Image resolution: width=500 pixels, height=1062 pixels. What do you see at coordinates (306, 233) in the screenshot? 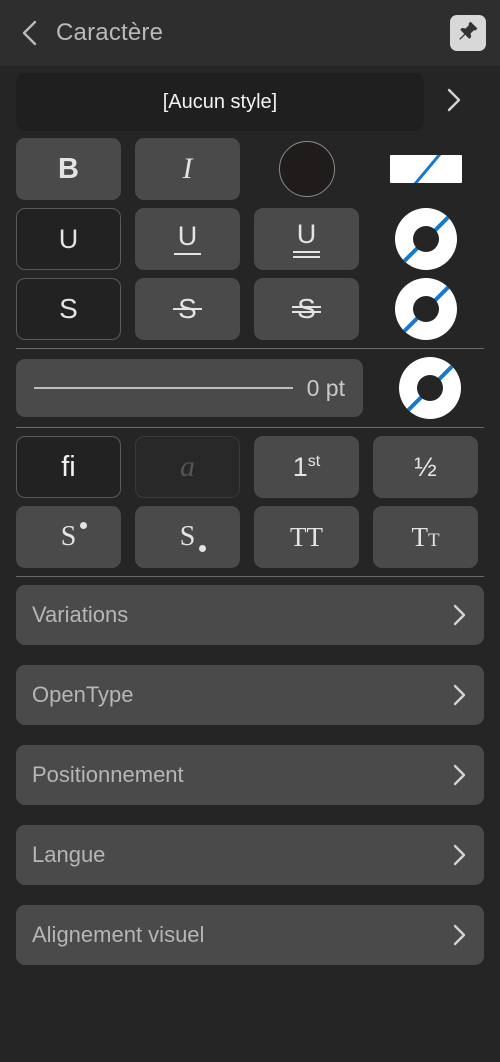
I see `underline-double-label: U` at bounding box center [306, 233].